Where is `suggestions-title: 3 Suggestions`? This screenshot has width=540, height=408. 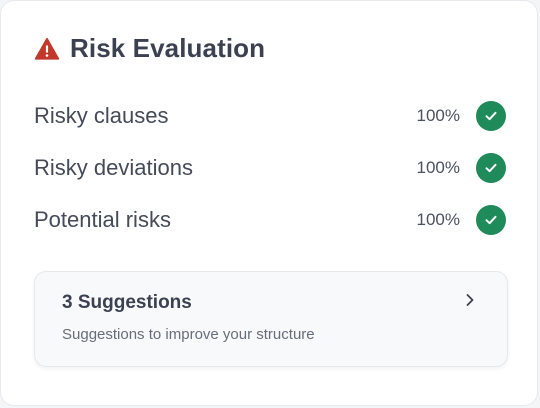 suggestions-title: 3 Suggestions is located at coordinates (127, 302).